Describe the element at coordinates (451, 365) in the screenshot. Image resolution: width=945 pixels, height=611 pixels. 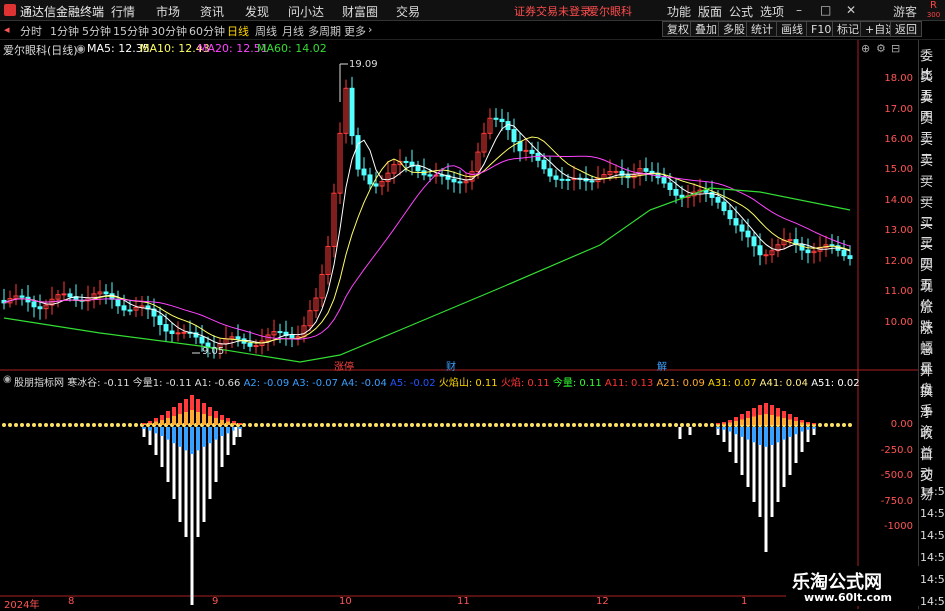
I see `event-finance: 财` at that location.